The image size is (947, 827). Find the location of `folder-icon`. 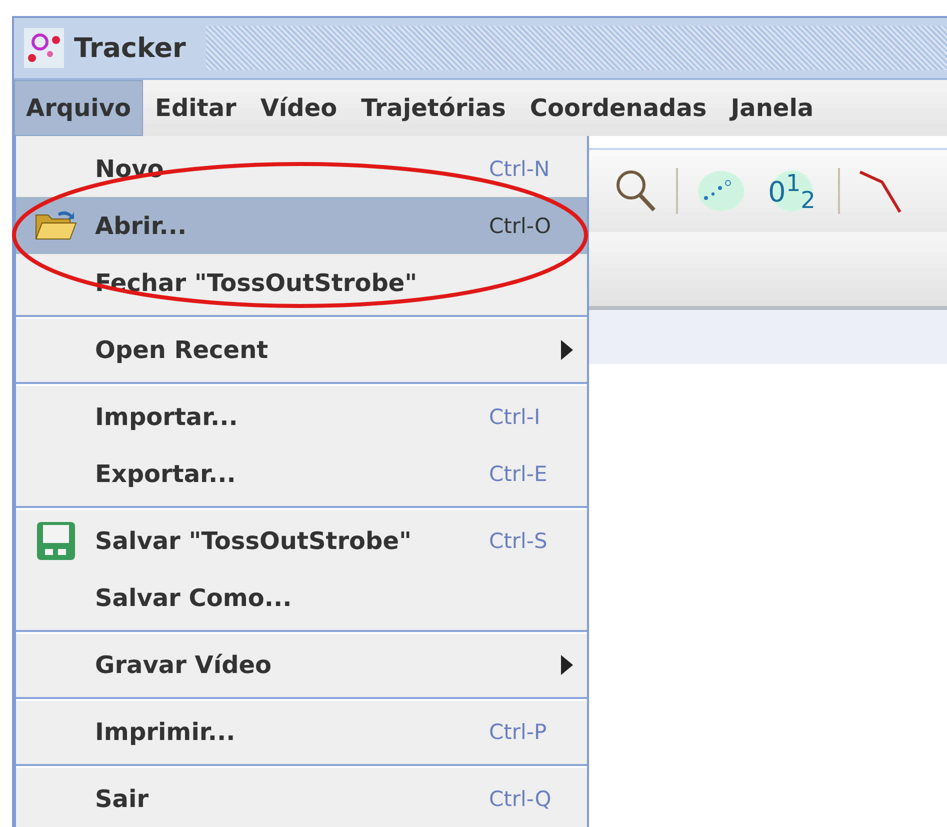

folder-icon is located at coordinates (56, 225).